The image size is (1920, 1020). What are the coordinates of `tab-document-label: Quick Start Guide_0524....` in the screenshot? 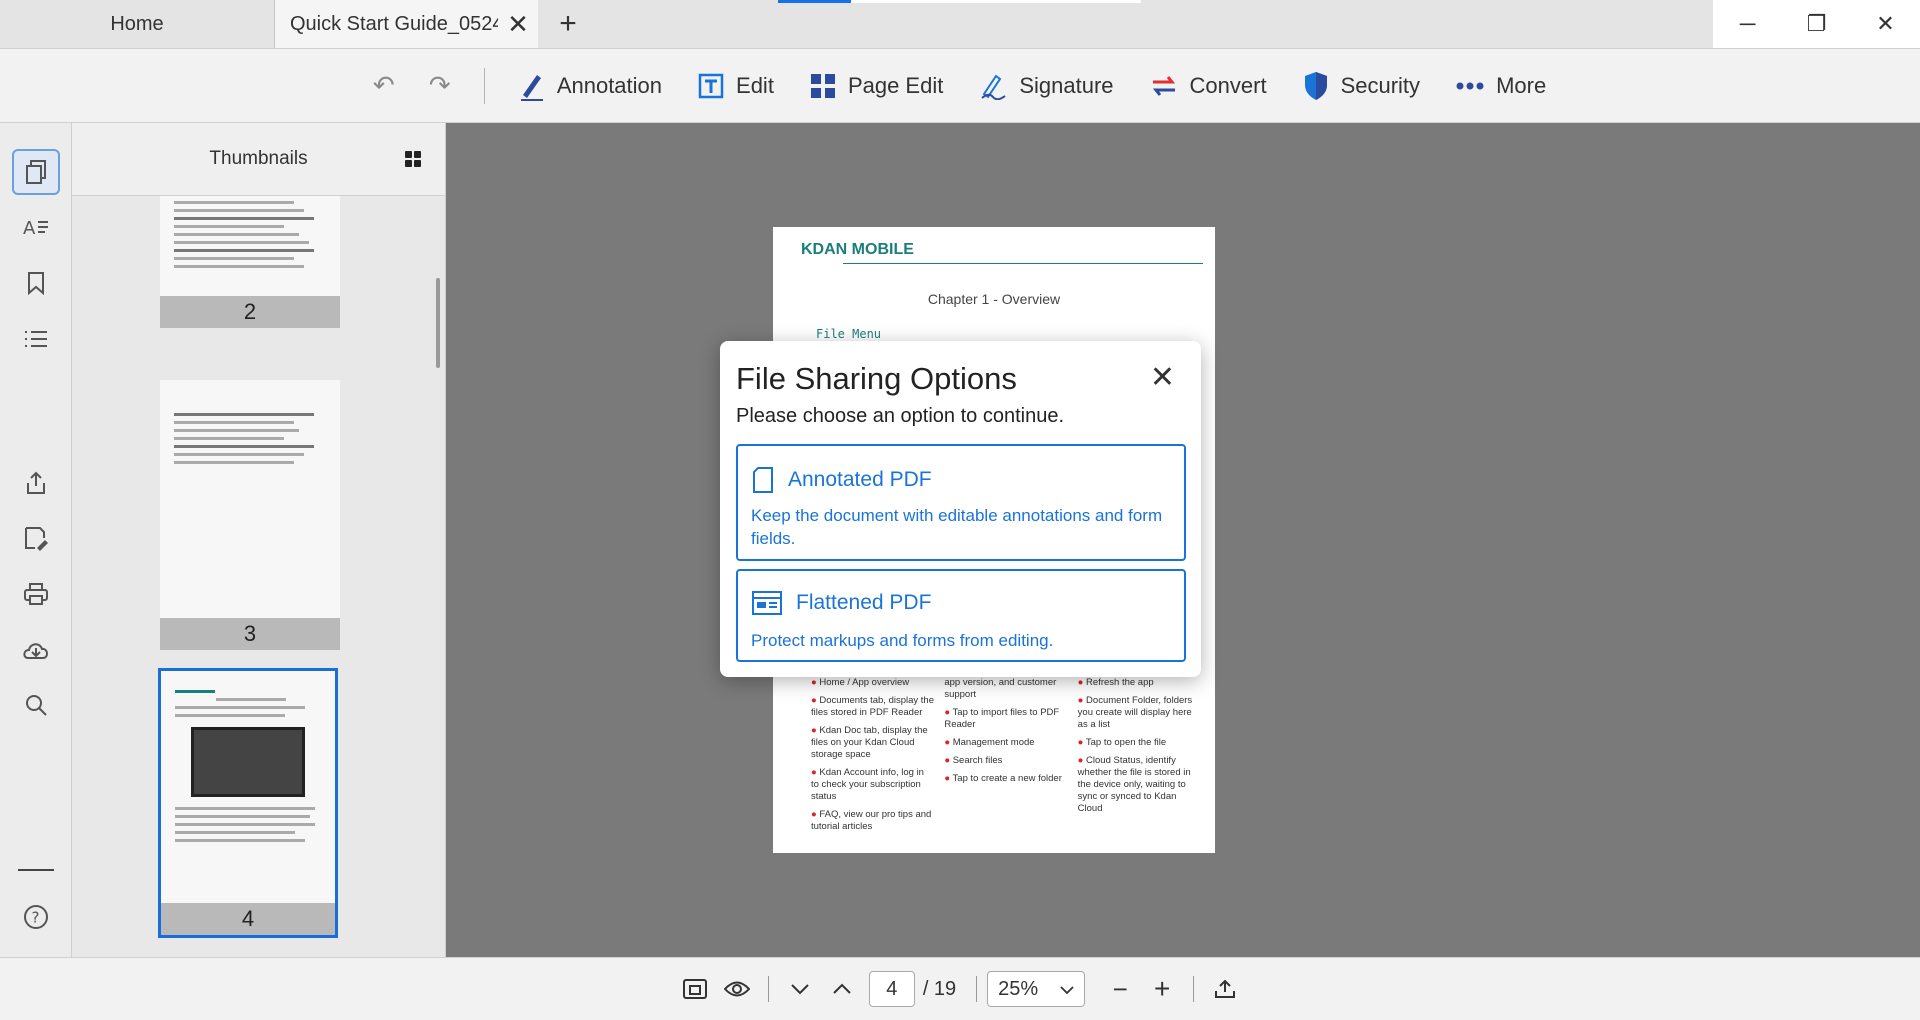 It's located at (394, 23).